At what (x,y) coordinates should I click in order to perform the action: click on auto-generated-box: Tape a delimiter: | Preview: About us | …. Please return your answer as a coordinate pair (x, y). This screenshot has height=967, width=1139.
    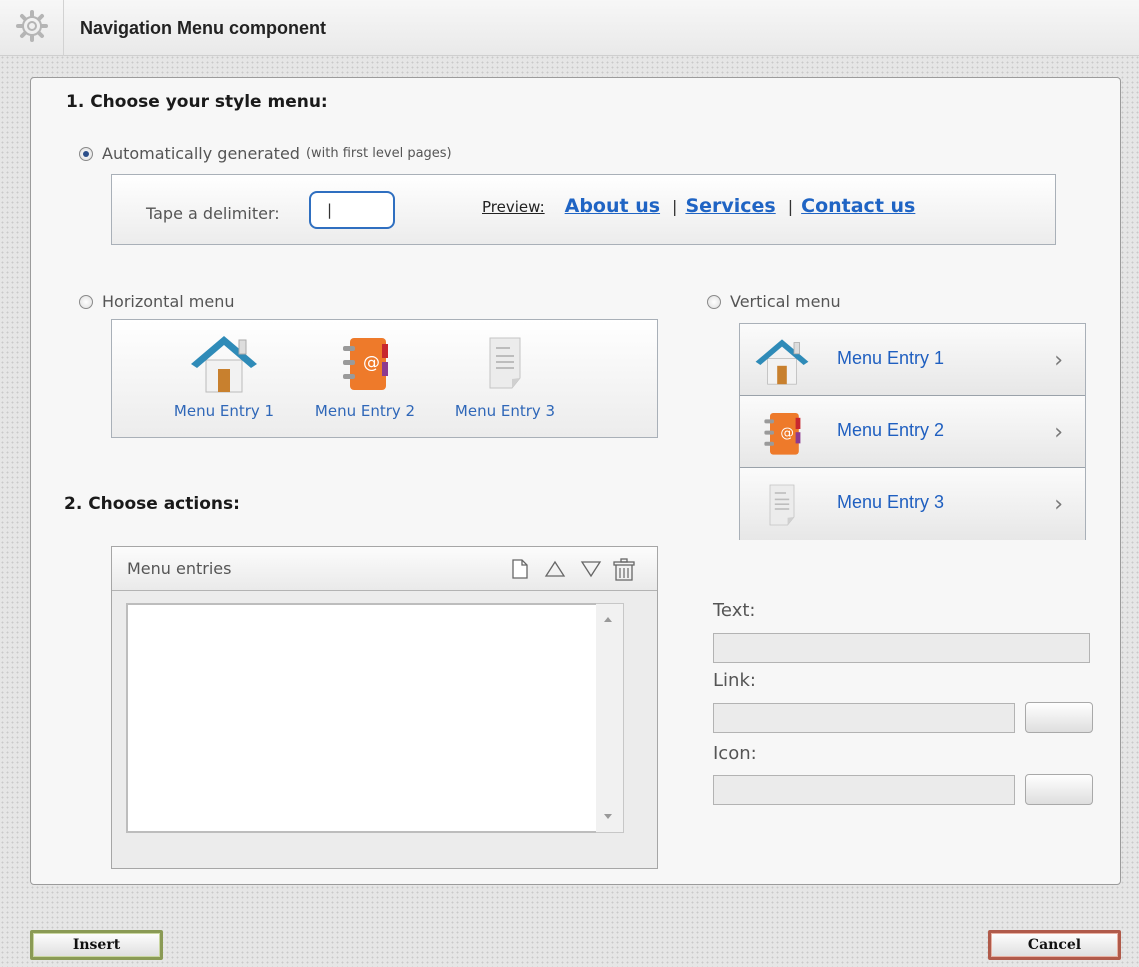
    Looking at the image, I should click on (583, 209).